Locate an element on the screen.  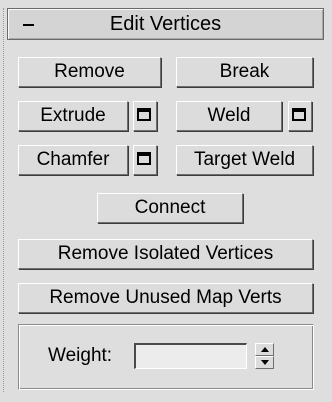
weight-input is located at coordinates (190, 356).